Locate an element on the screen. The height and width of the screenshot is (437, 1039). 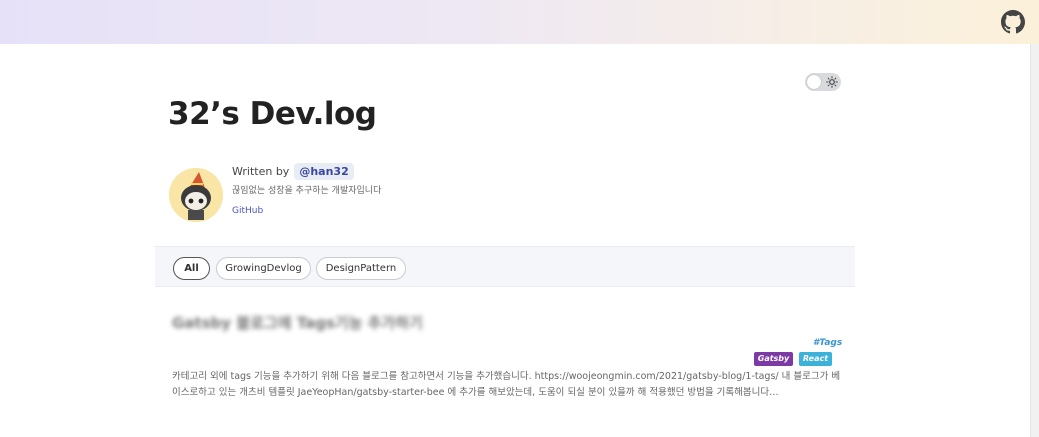
written-by-label: Written by is located at coordinates (261, 171).